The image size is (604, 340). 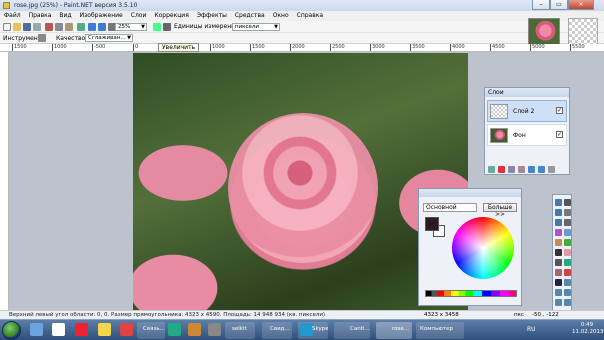 I want to click on quality-select: Сглаживан... ▼, so click(x=109, y=38).